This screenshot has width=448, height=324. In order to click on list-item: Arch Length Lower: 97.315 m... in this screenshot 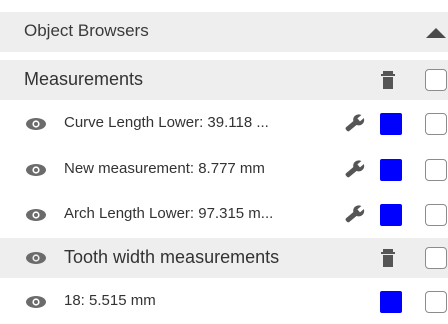, I will do `click(224, 215)`.